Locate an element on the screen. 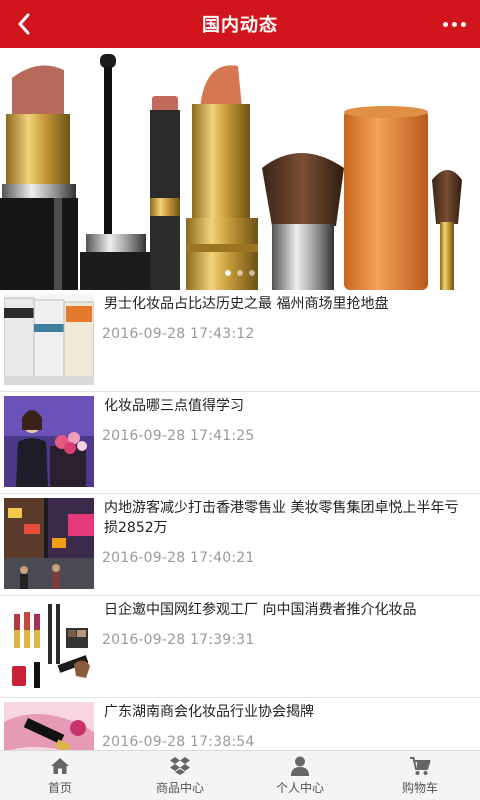 The width and height of the screenshot is (480, 800). men-cosmetics-tubes-image is located at coordinates (49, 339).